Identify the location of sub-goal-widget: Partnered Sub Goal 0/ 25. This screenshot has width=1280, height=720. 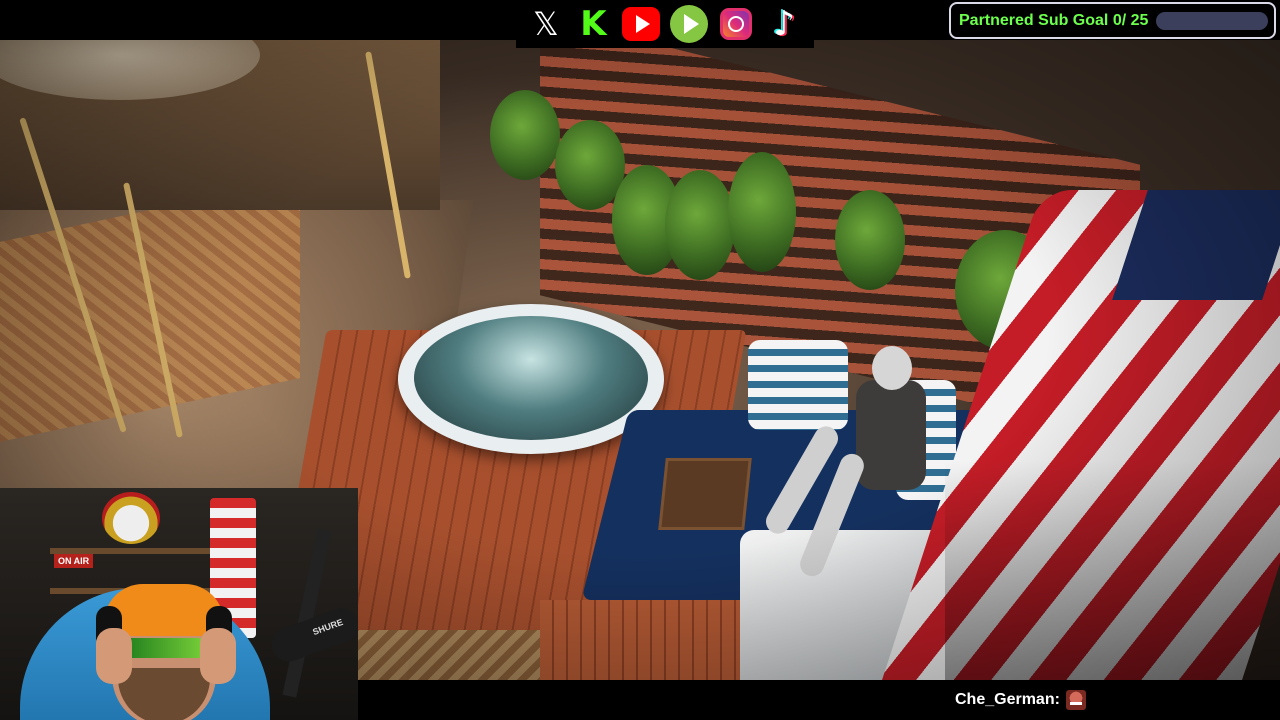
(1112, 20).